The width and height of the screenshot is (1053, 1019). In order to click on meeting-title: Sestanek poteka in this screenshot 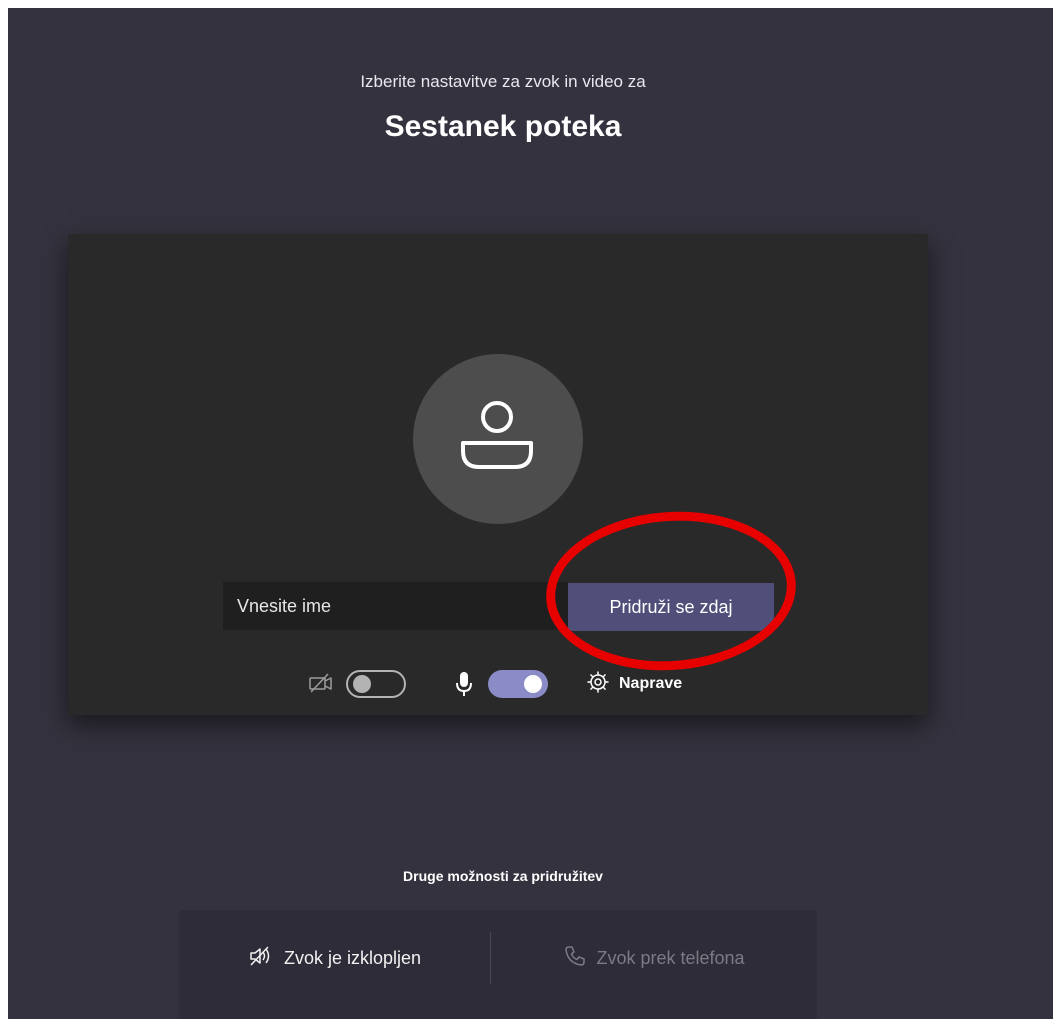, I will do `click(503, 126)`.